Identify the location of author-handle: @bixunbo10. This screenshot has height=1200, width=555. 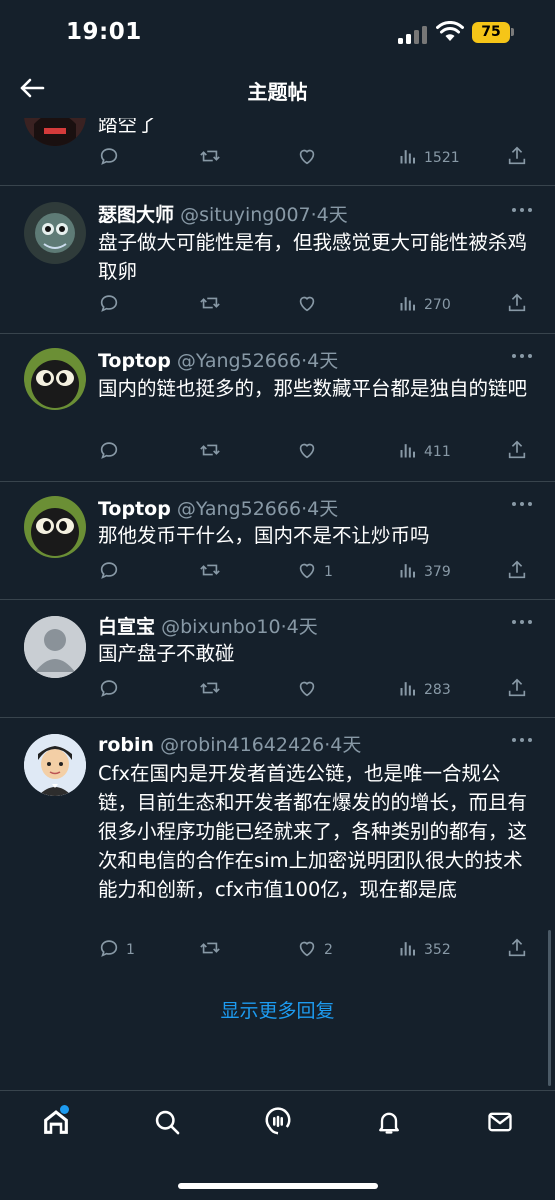
(221, 627).